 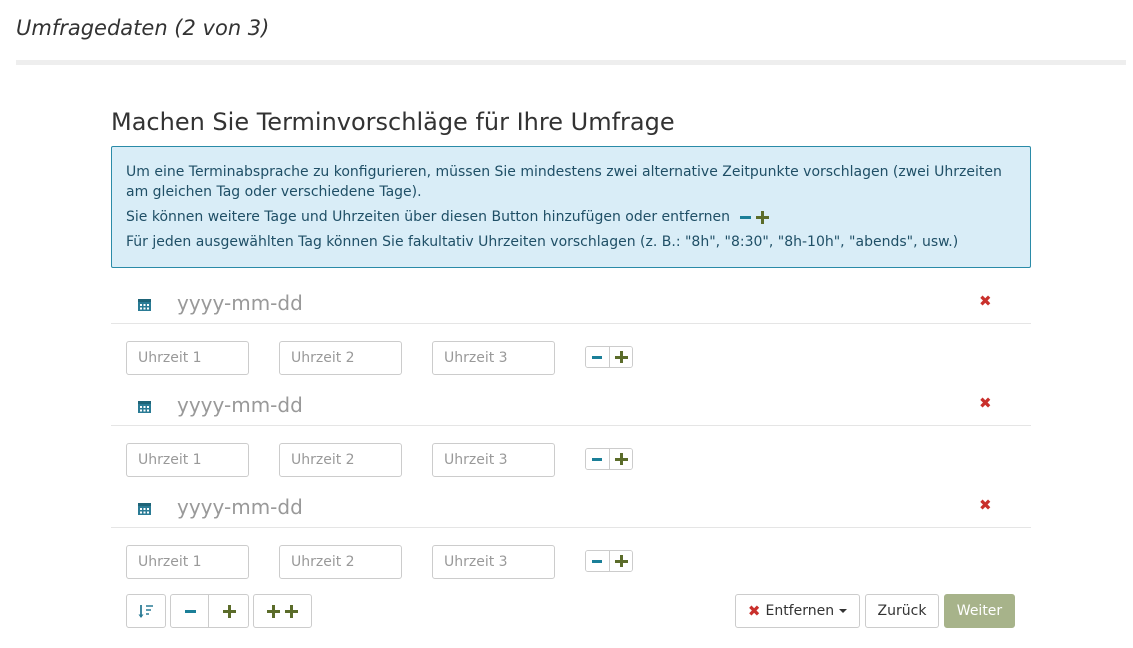 I want to click on next-button: Weiter, so click(x=979, y=611).